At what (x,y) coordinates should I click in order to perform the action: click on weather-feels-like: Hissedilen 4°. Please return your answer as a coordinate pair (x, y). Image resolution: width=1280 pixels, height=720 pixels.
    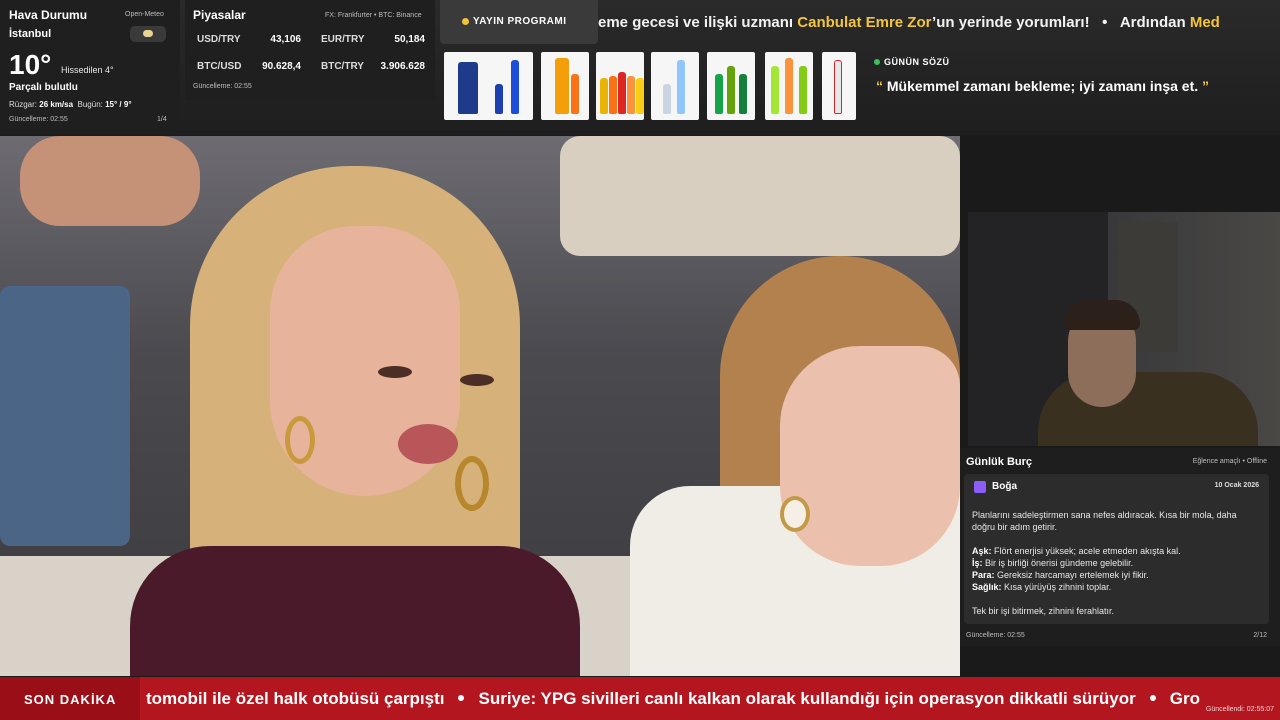
    Looking at the image, I should click on (87, 70).